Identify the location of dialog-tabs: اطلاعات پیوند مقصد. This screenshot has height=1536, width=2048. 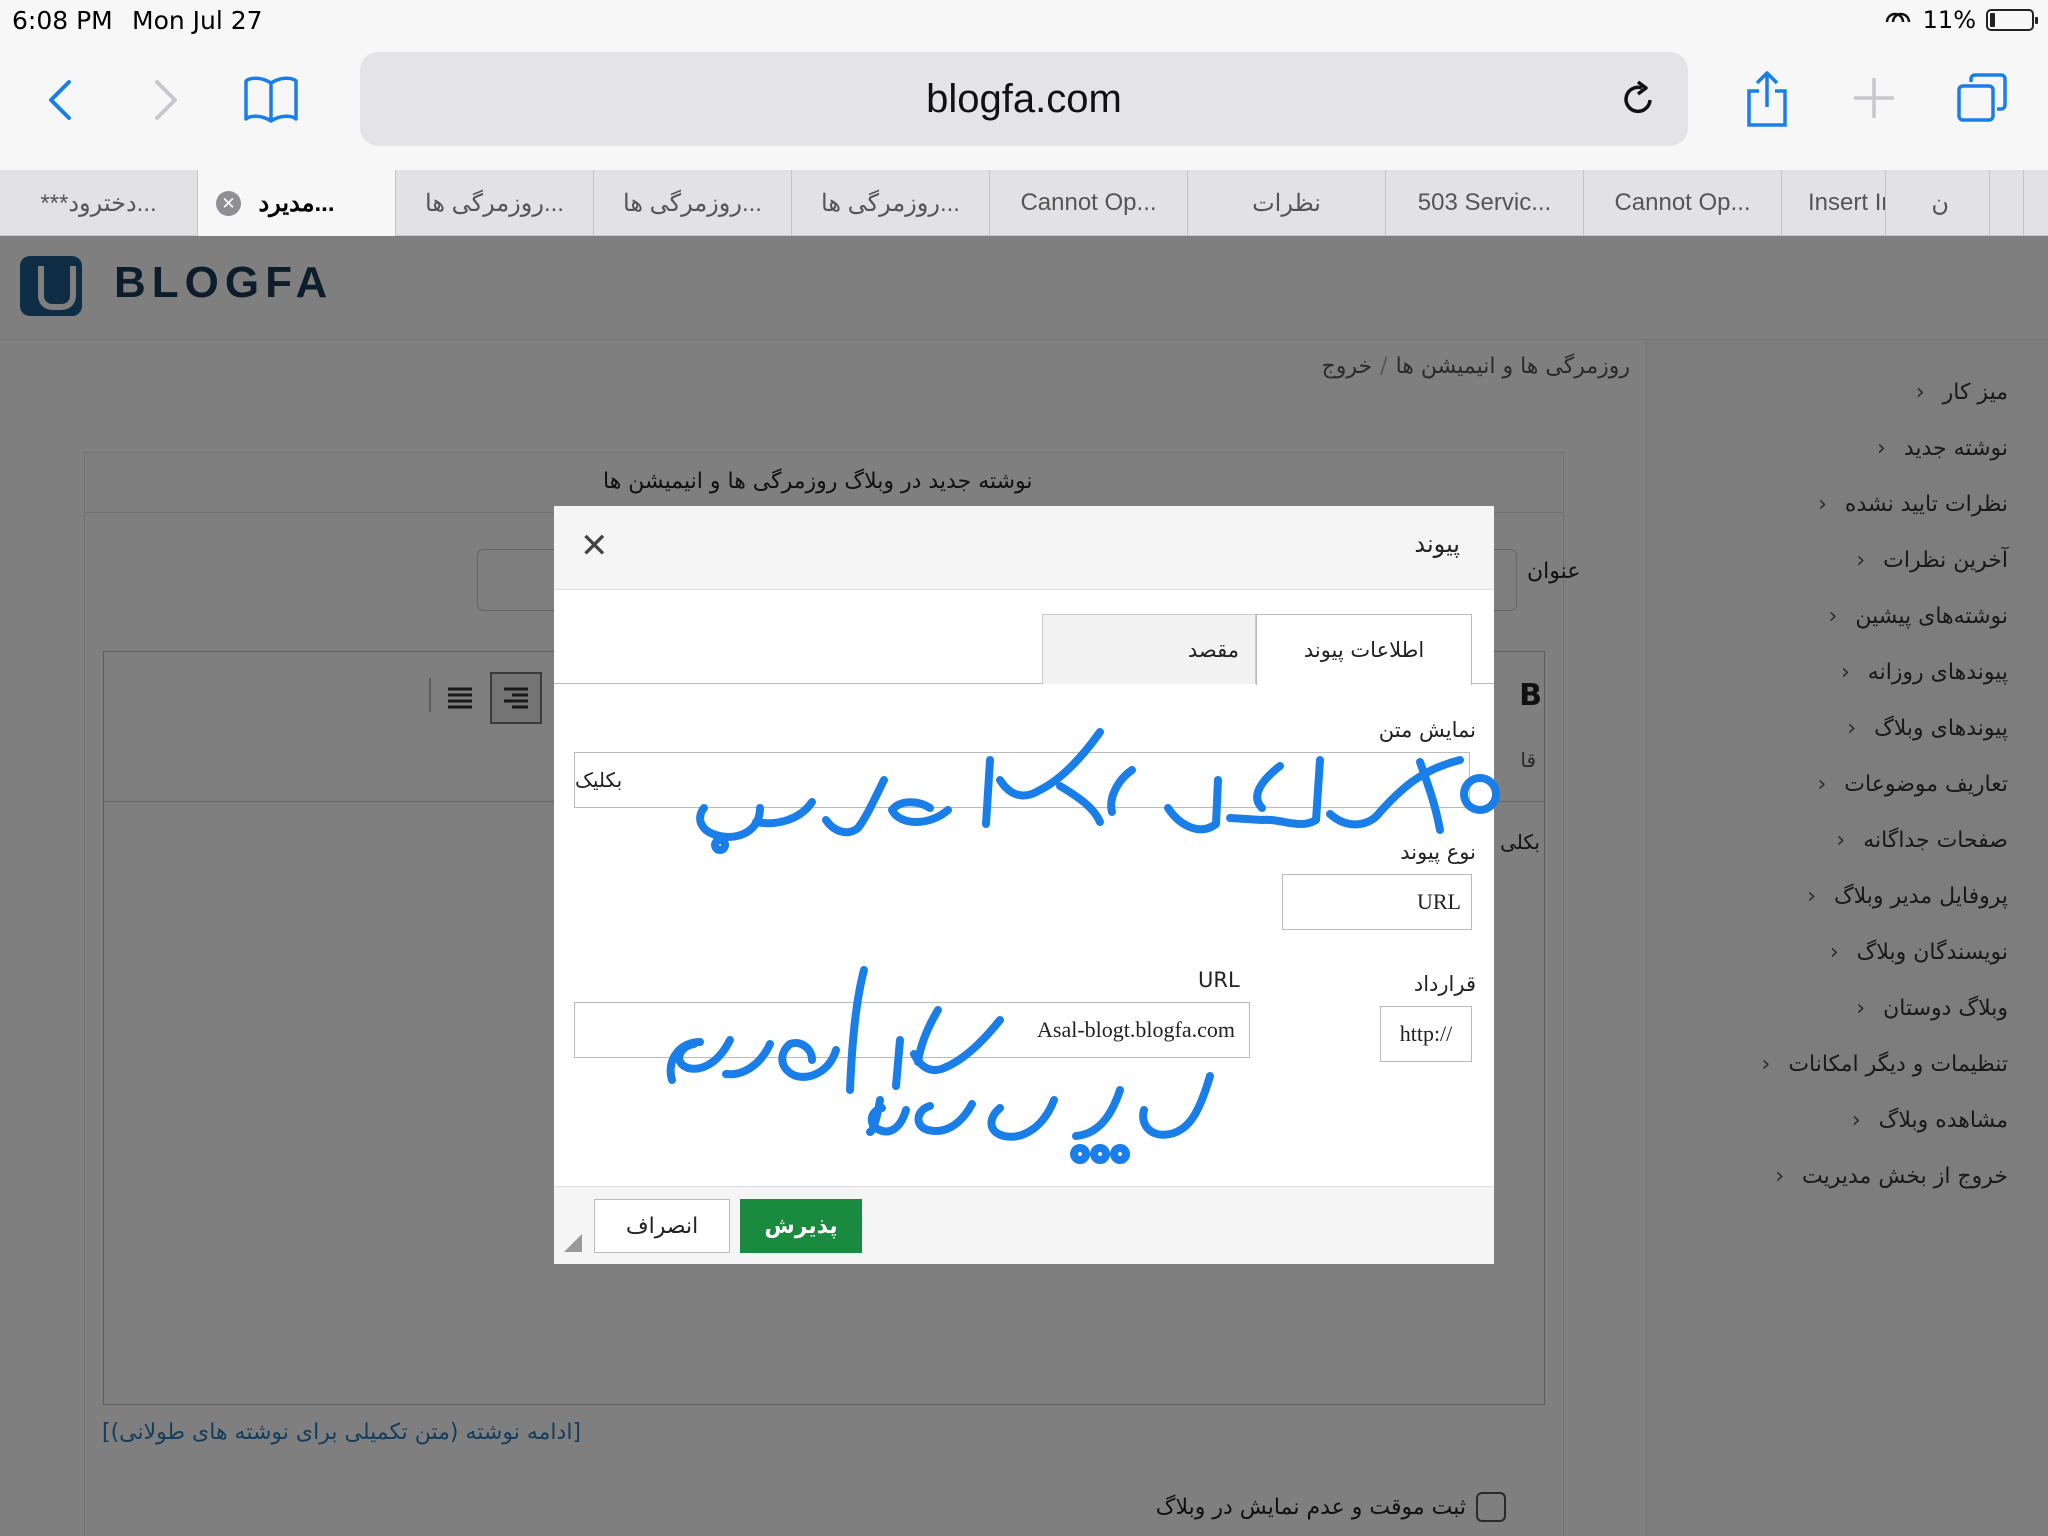
(1024, 637).